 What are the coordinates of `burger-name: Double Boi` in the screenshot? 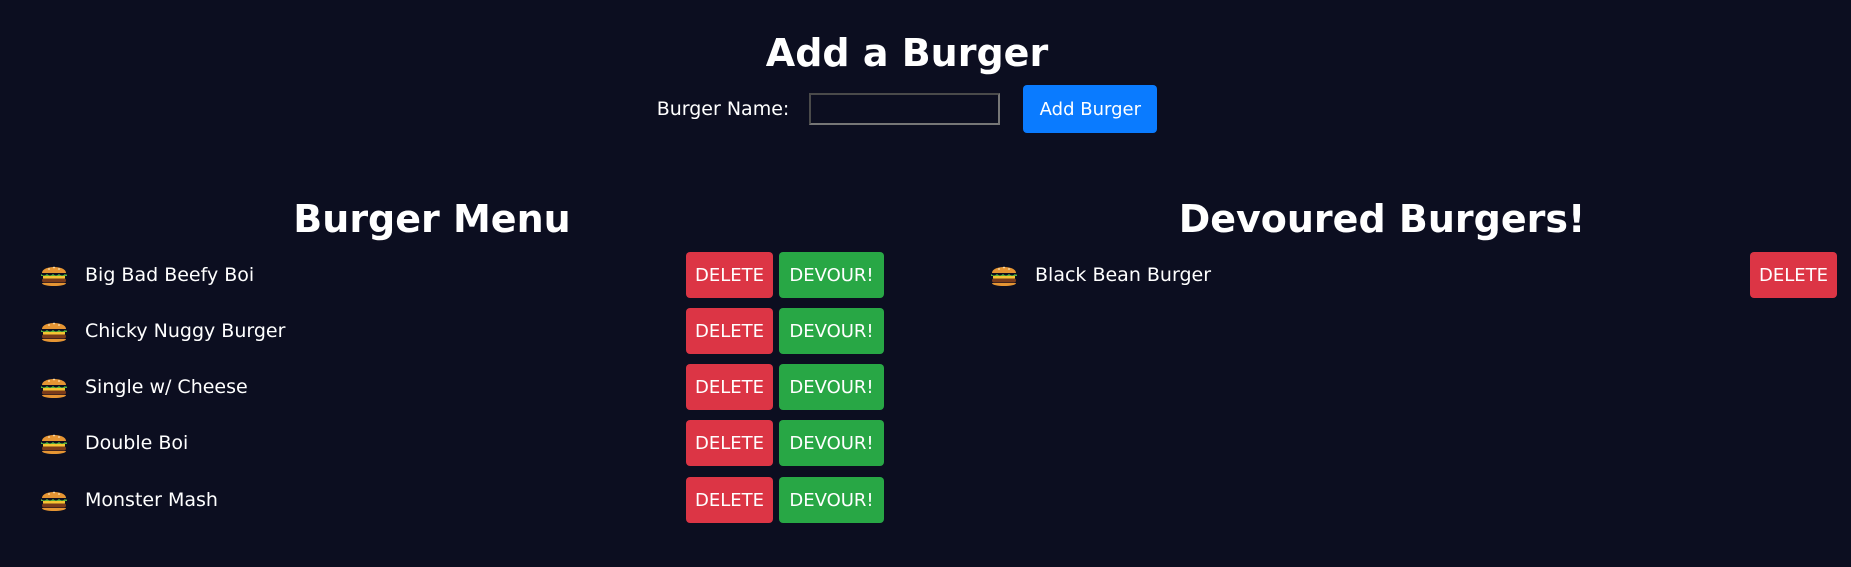 It's located at (137, 443).